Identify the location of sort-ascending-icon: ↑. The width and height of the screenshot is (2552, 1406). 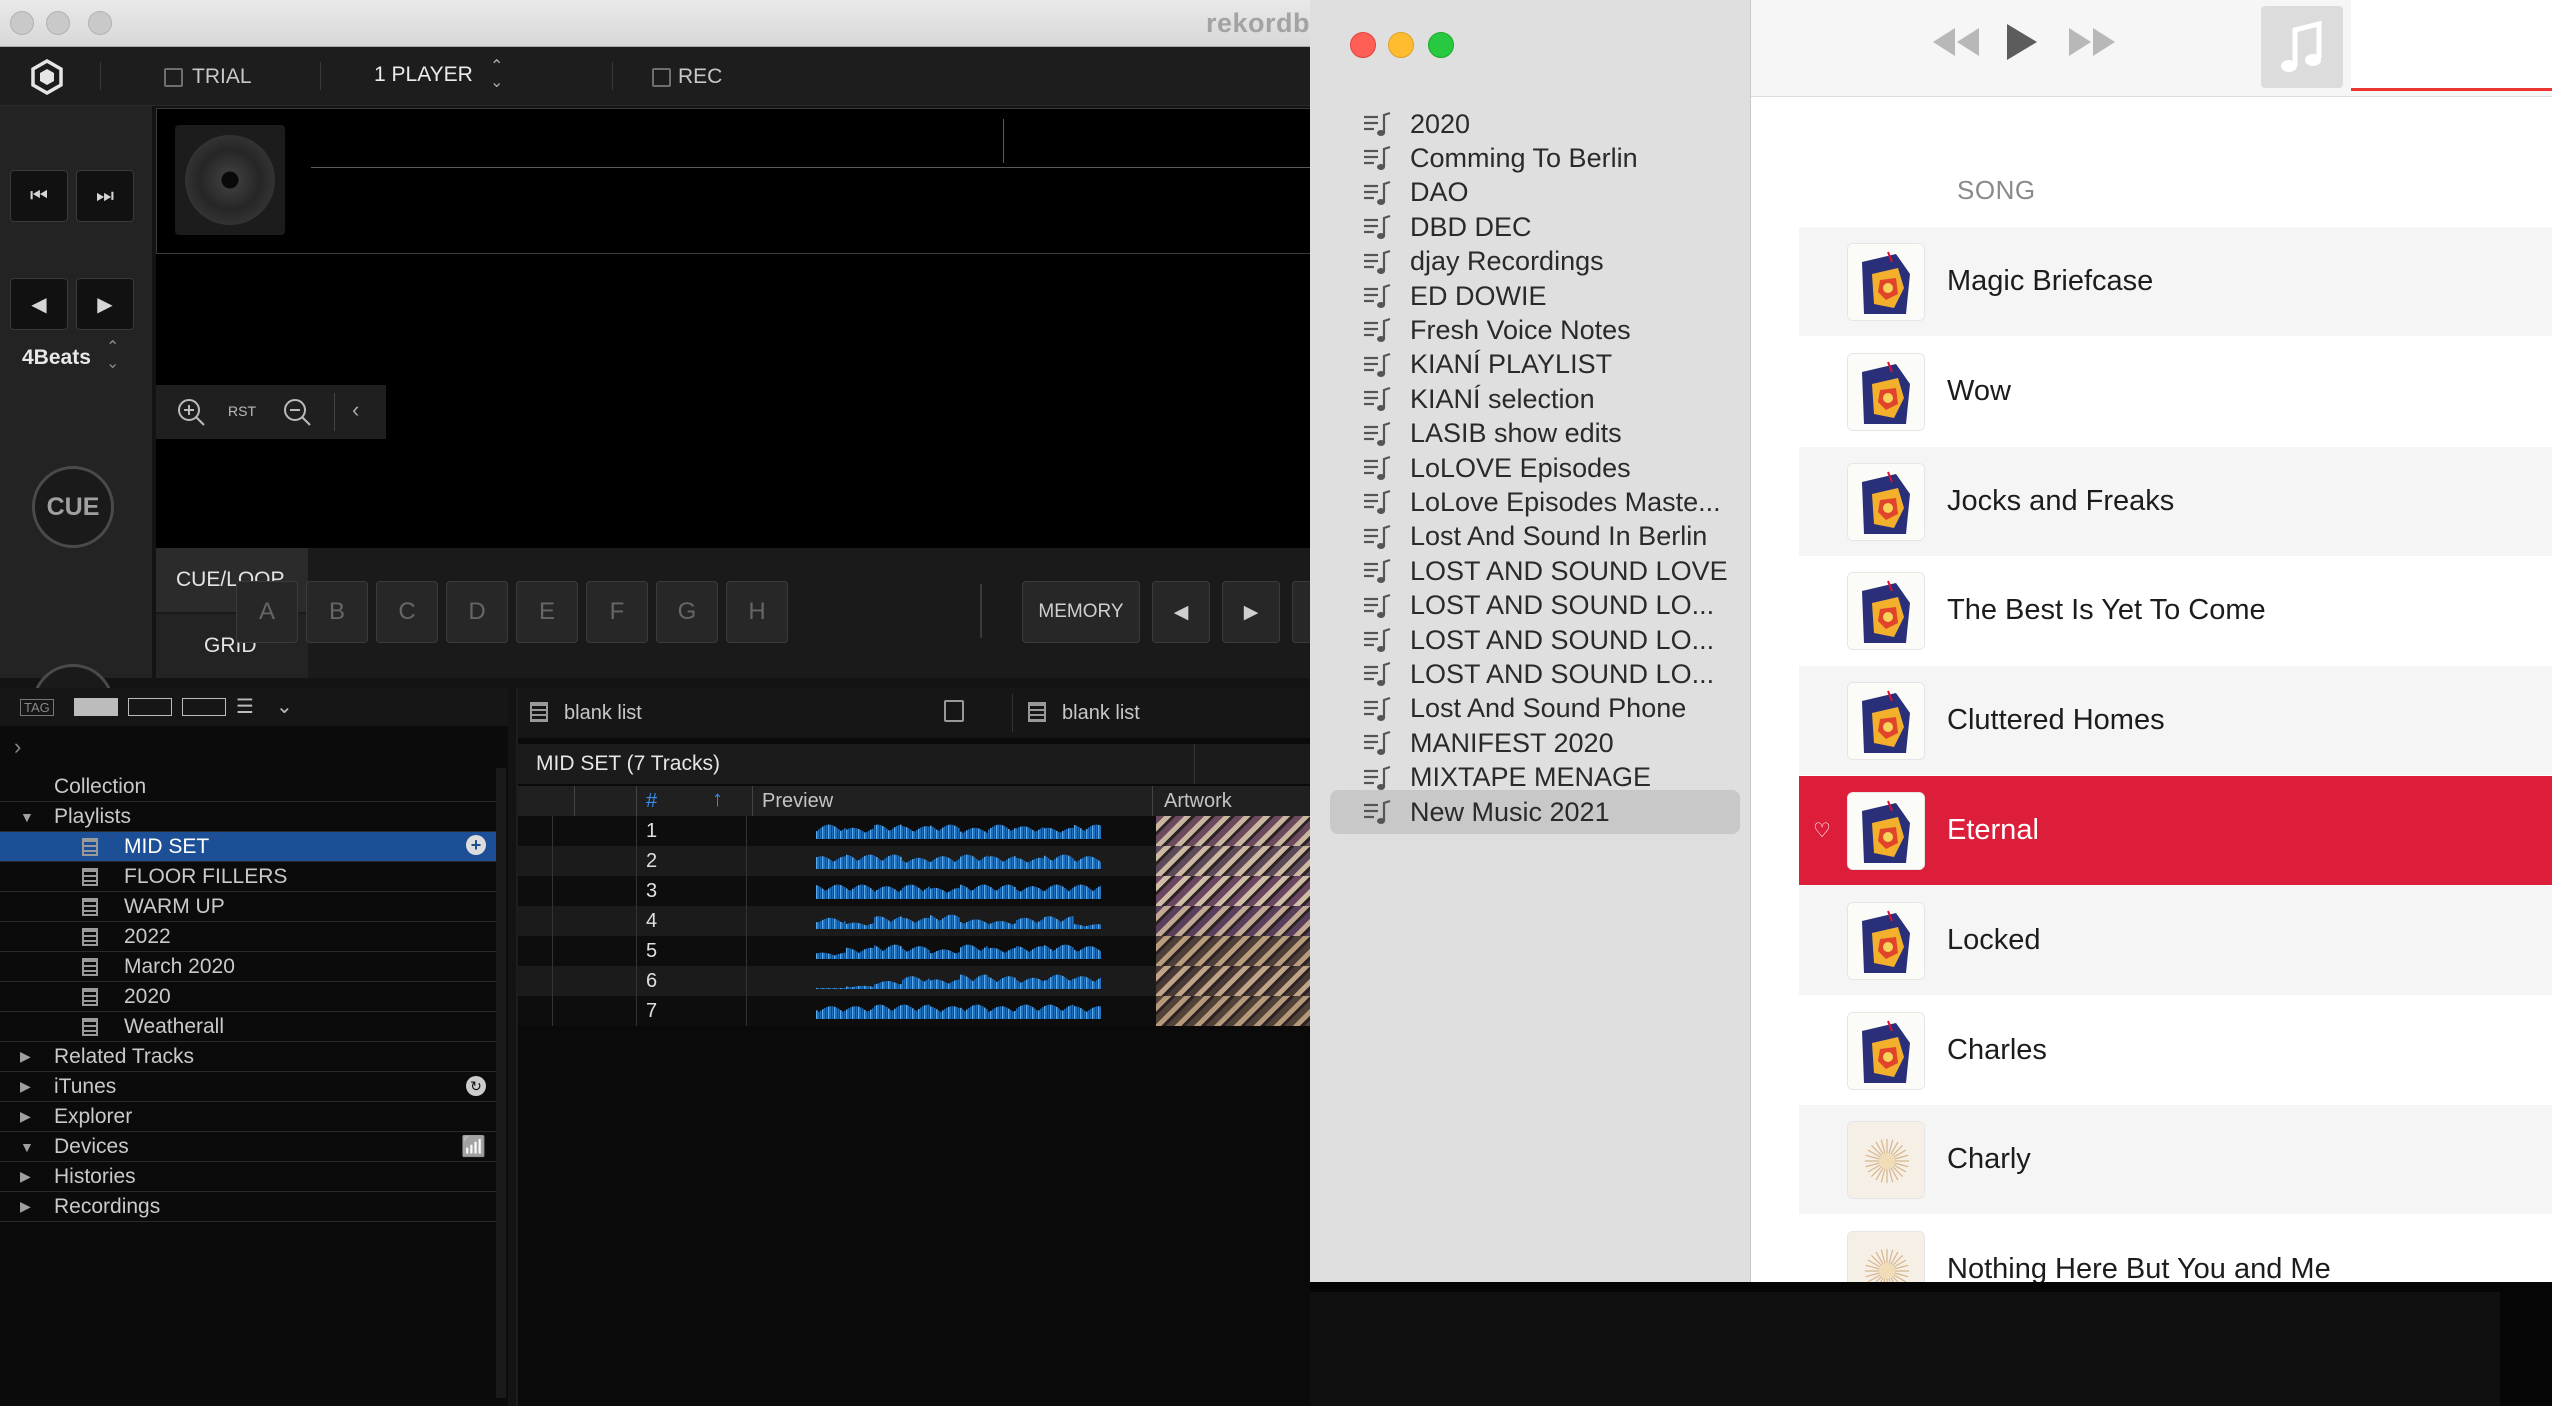
(717, 799).